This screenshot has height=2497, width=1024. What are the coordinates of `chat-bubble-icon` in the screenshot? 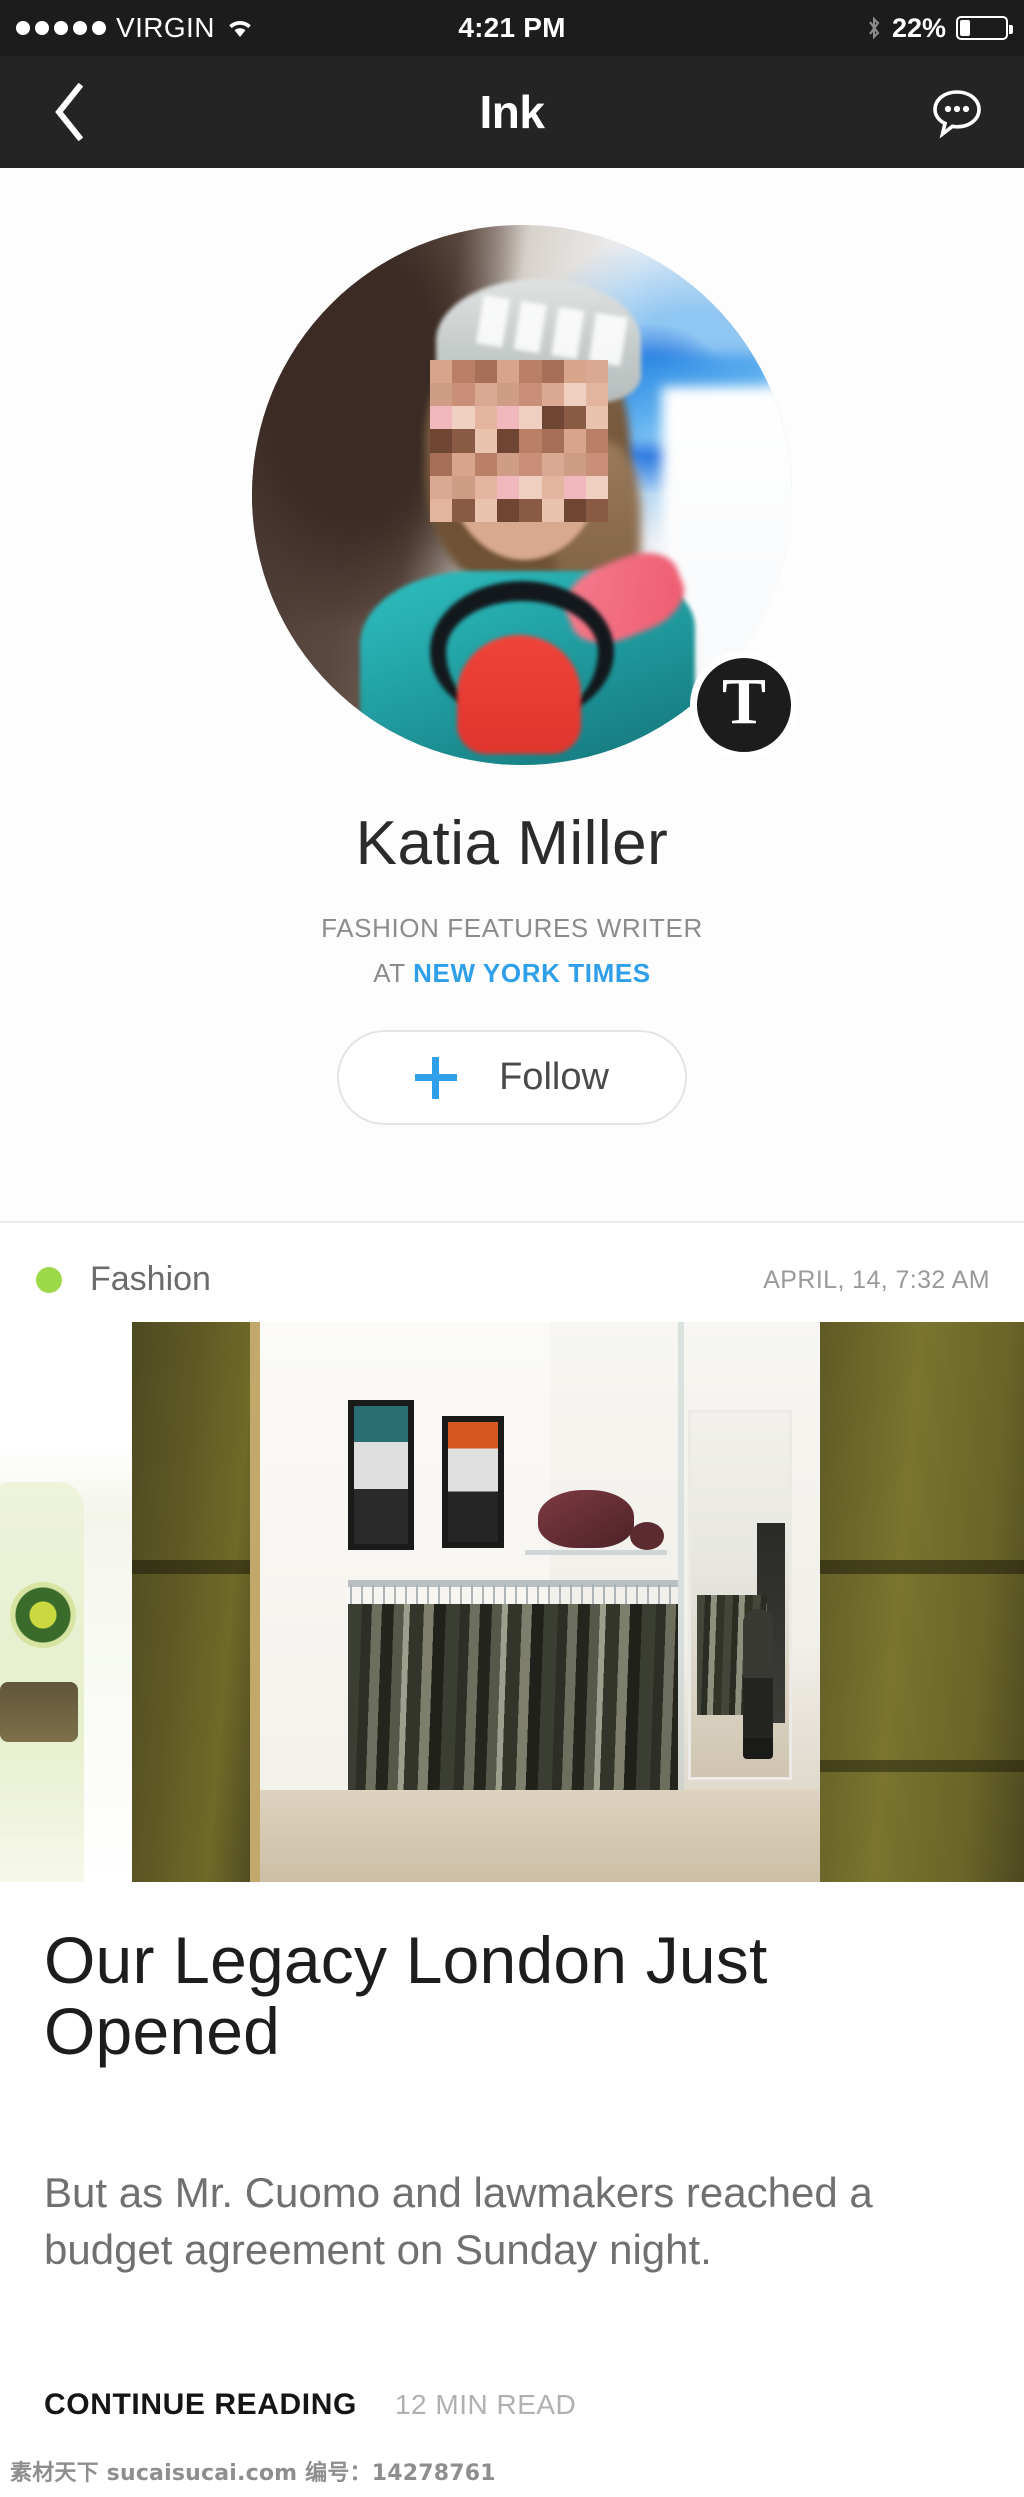 It's located at (957, 114).